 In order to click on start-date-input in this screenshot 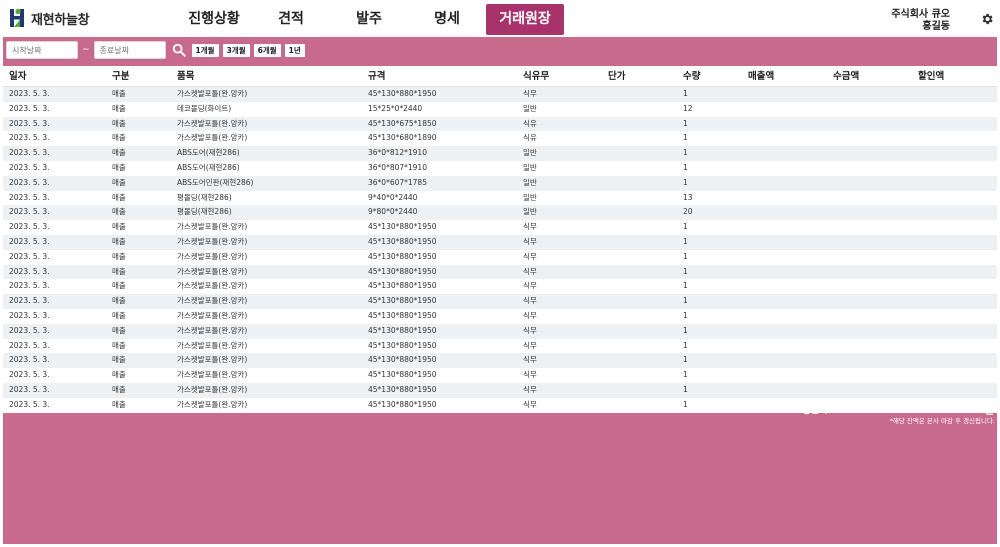, I will do `click(42, 50)`.